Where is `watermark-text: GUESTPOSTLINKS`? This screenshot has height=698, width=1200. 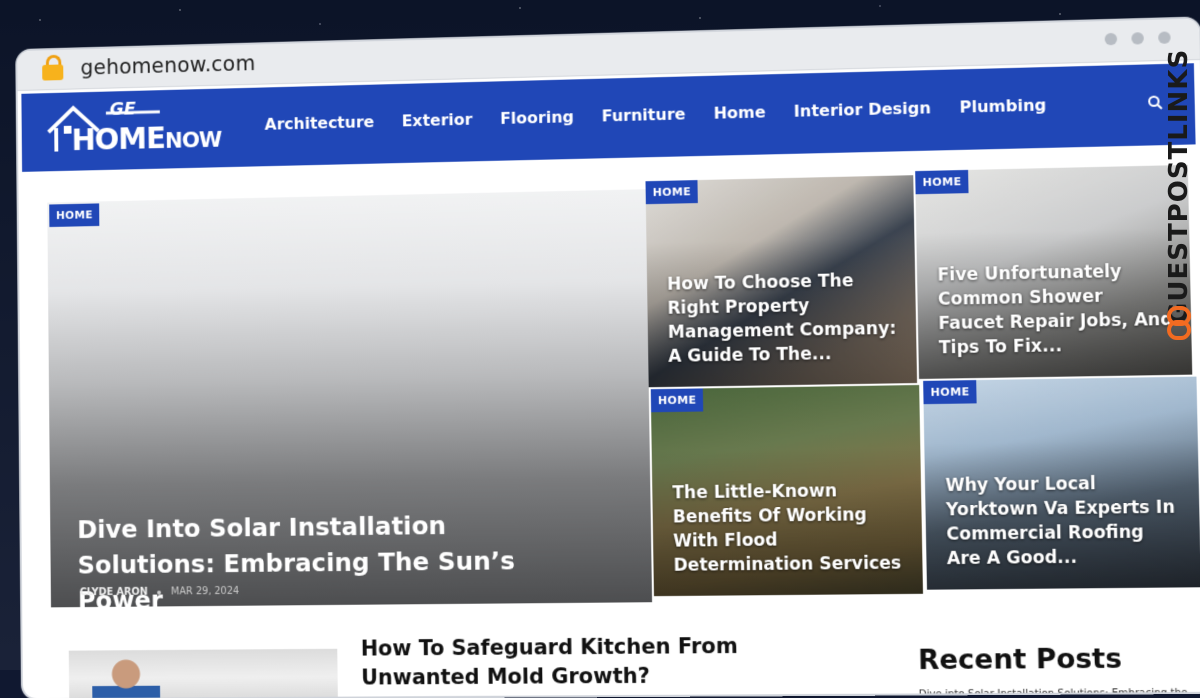 watermark-text: GUESTPOSTLINKS is located at coordinates (1179, 186).